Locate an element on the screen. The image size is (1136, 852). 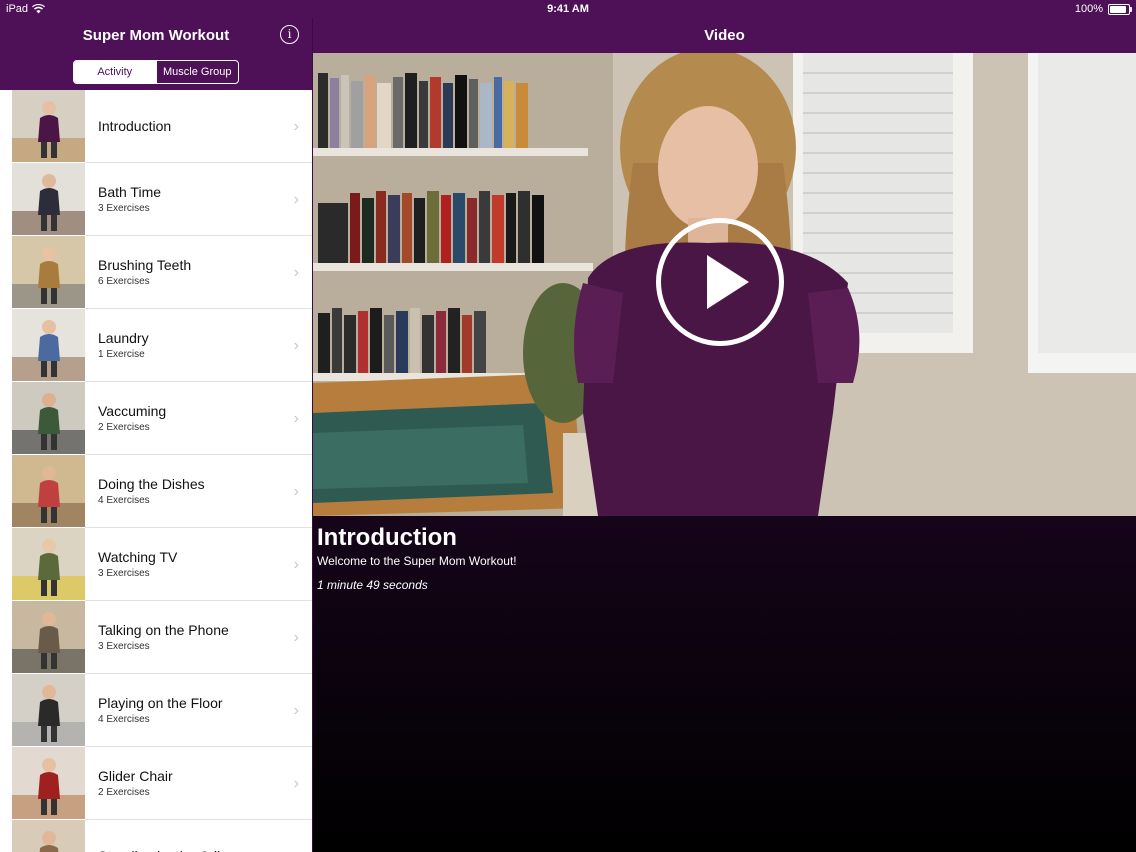
segment-muscle-group: Muscle Group is located at coordinates (197, 72).